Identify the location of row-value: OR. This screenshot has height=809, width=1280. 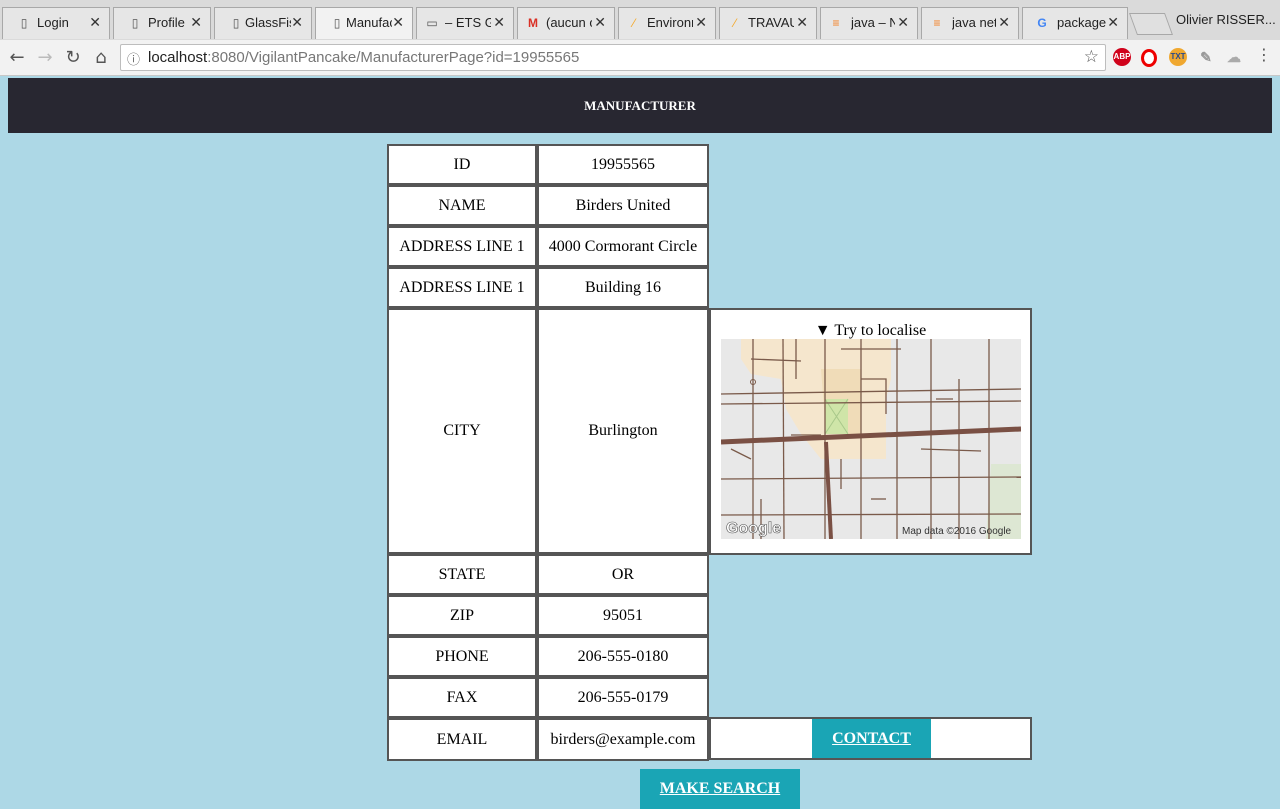
(623, 574).